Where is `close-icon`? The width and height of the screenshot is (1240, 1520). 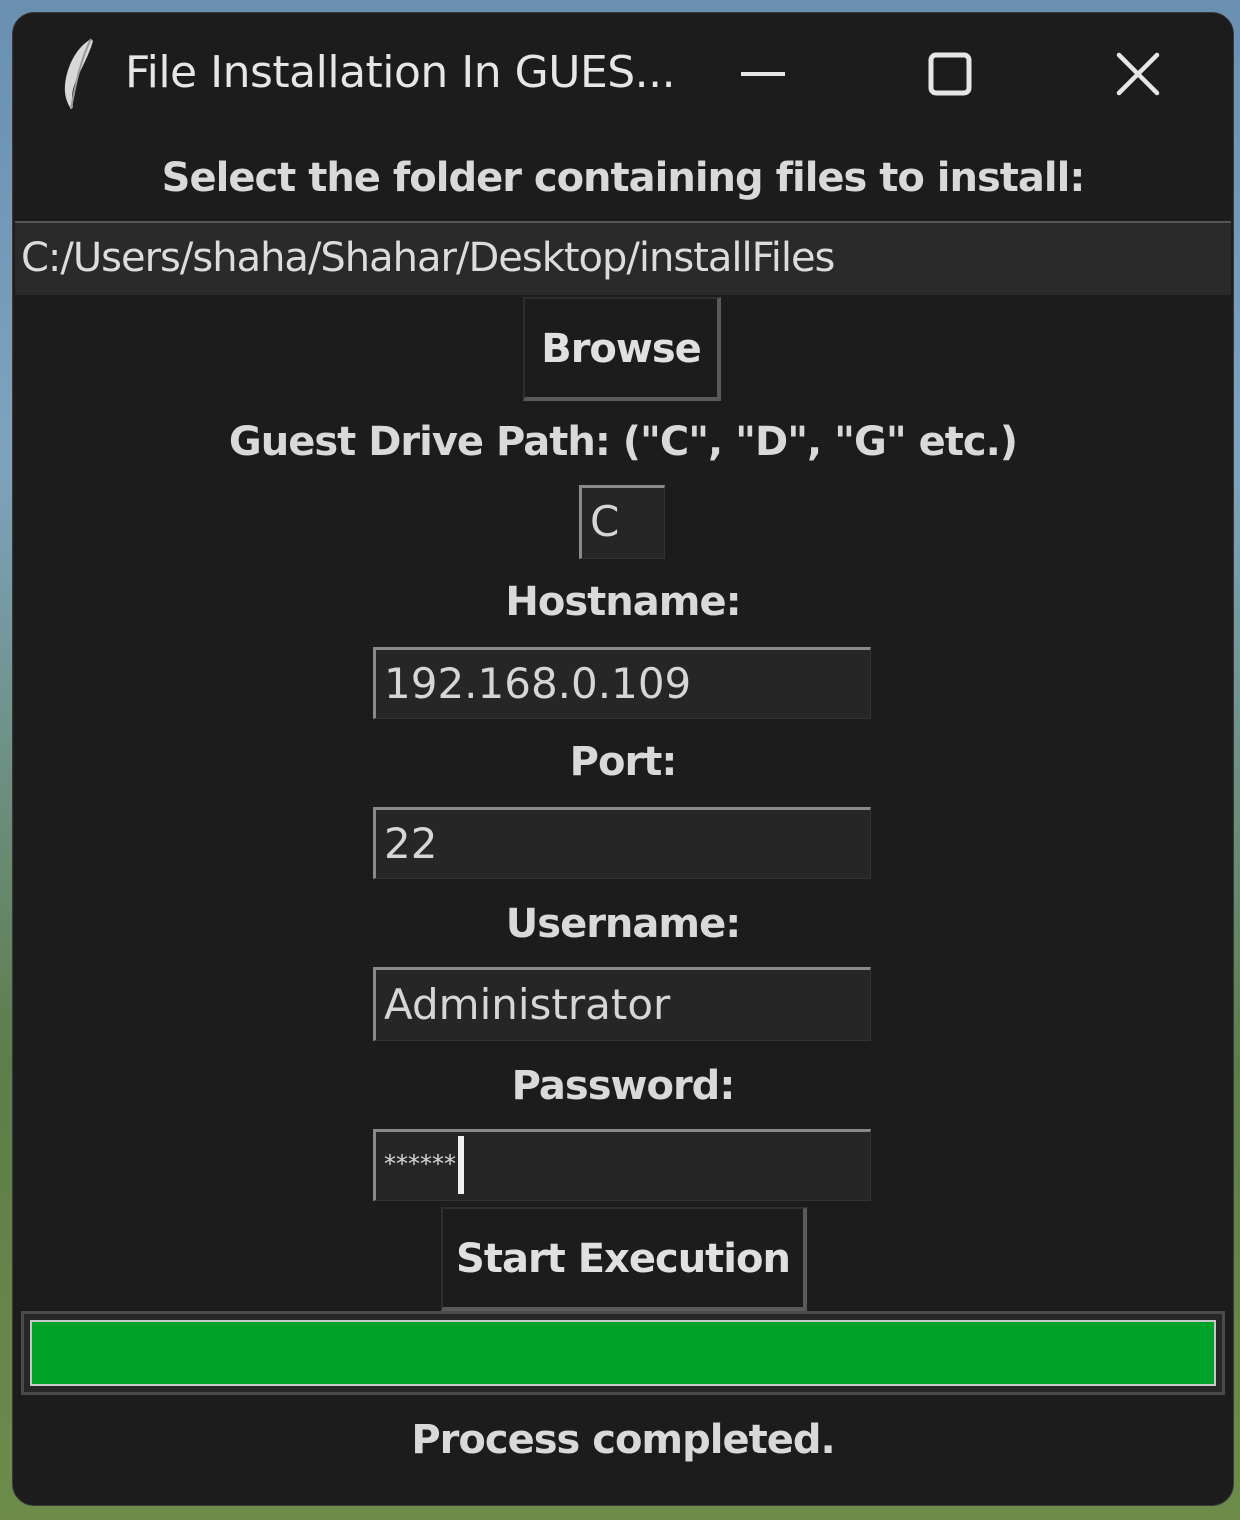
close-icon is located at coordinates (1138, 74).